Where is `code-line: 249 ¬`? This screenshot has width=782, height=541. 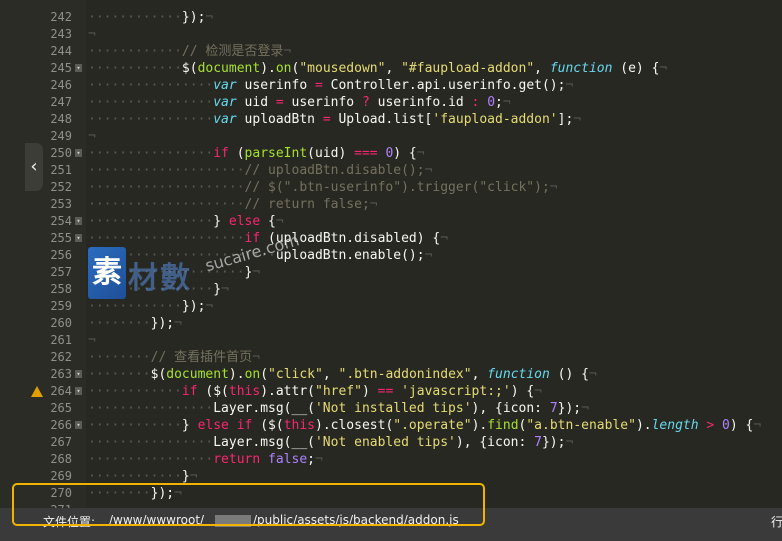 code-line: 249 ¬ is located at coordinates (391, 136).